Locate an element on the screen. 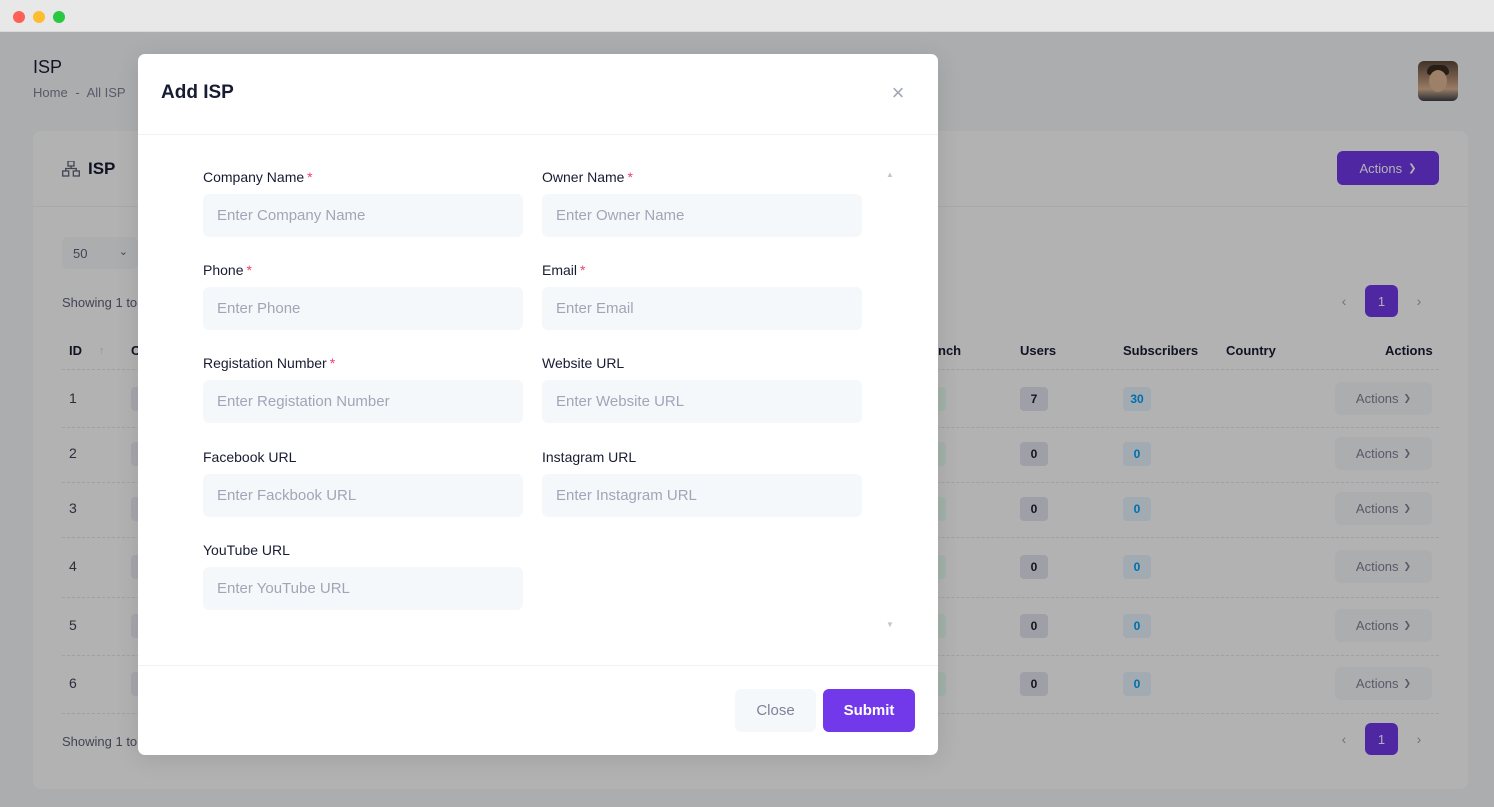 This screenshot has width=1494, height=807. email-field: Email * is located at coordinates (702, 296).